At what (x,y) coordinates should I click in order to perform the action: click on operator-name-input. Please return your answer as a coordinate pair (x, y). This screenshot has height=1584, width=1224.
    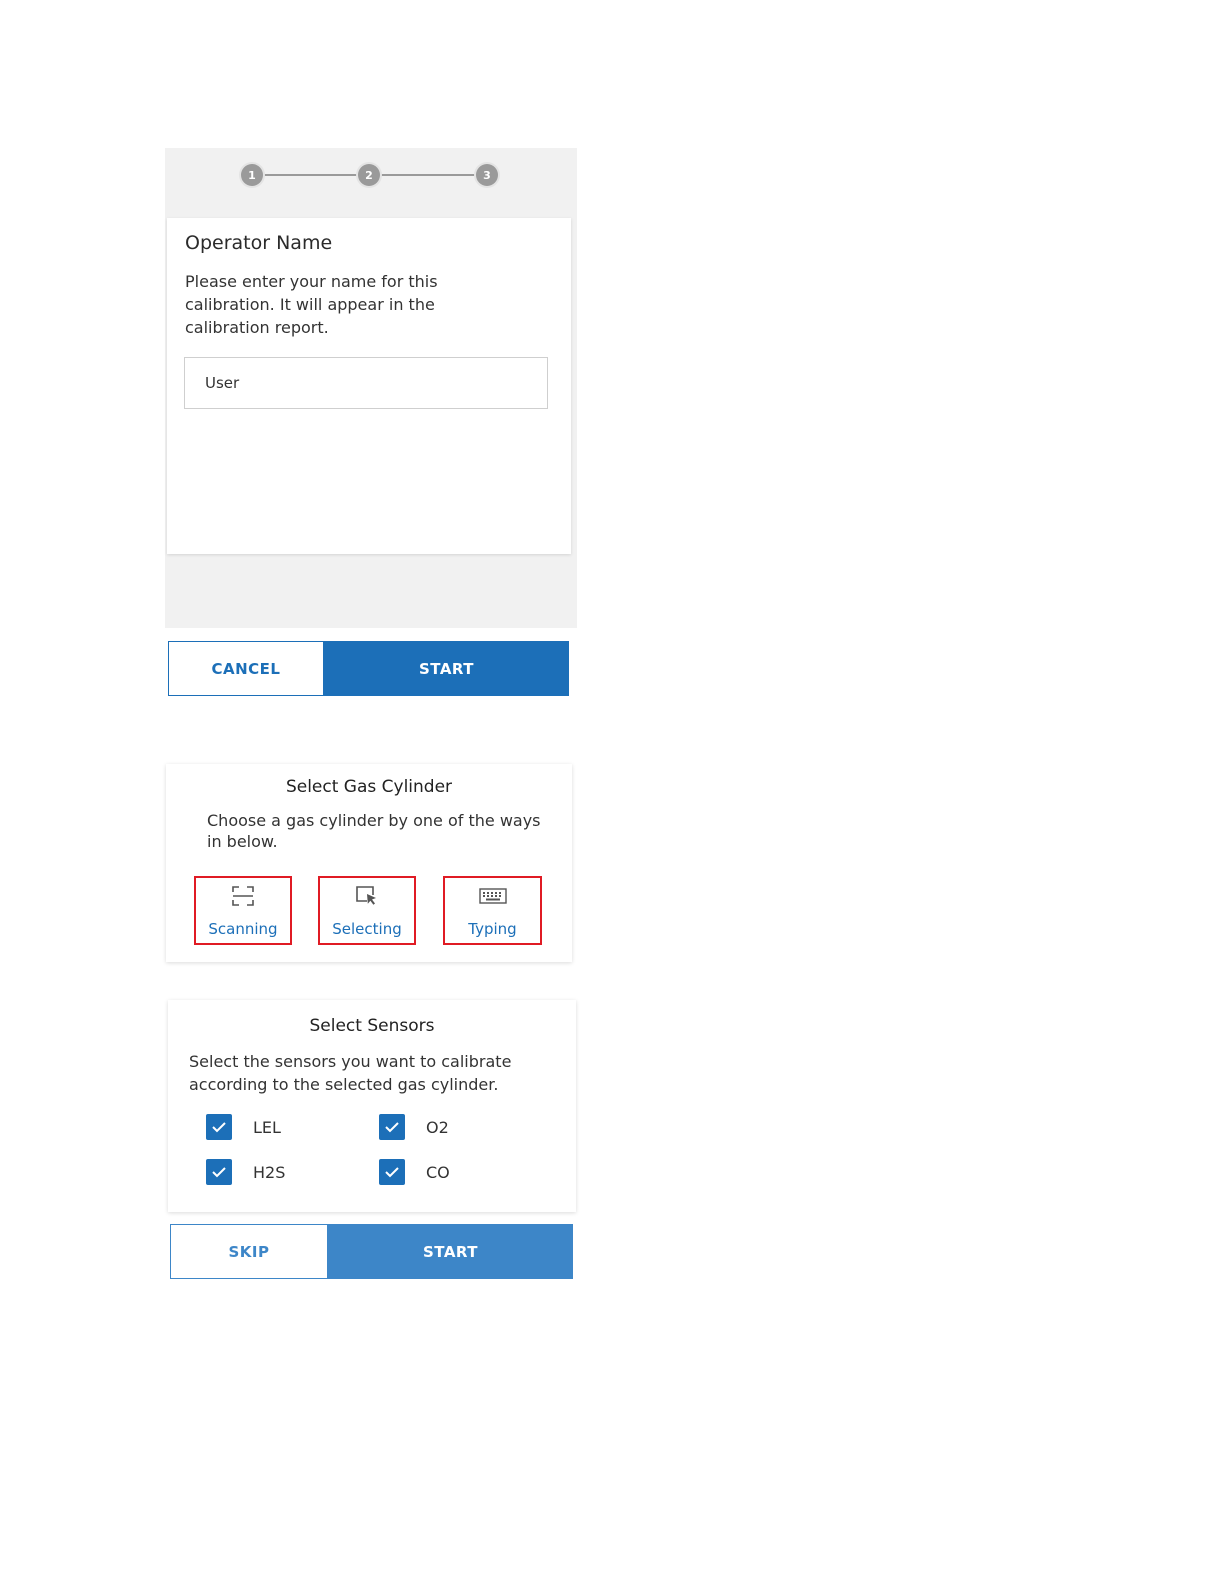
    Looking at the image, I should click on (366, 383).